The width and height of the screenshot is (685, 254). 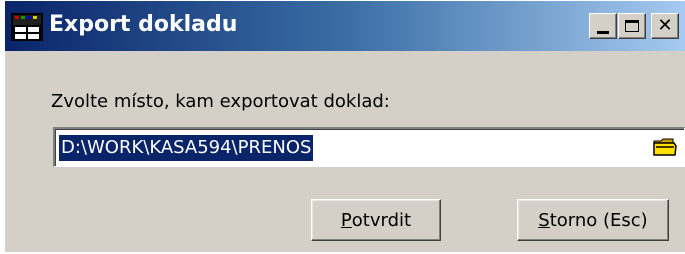 What do you see at coordinates (186, 148) in the screenshot?
I see `export-path-value: D:\WORK\KASA594\PRENOS` at bounding box center [186, 148].